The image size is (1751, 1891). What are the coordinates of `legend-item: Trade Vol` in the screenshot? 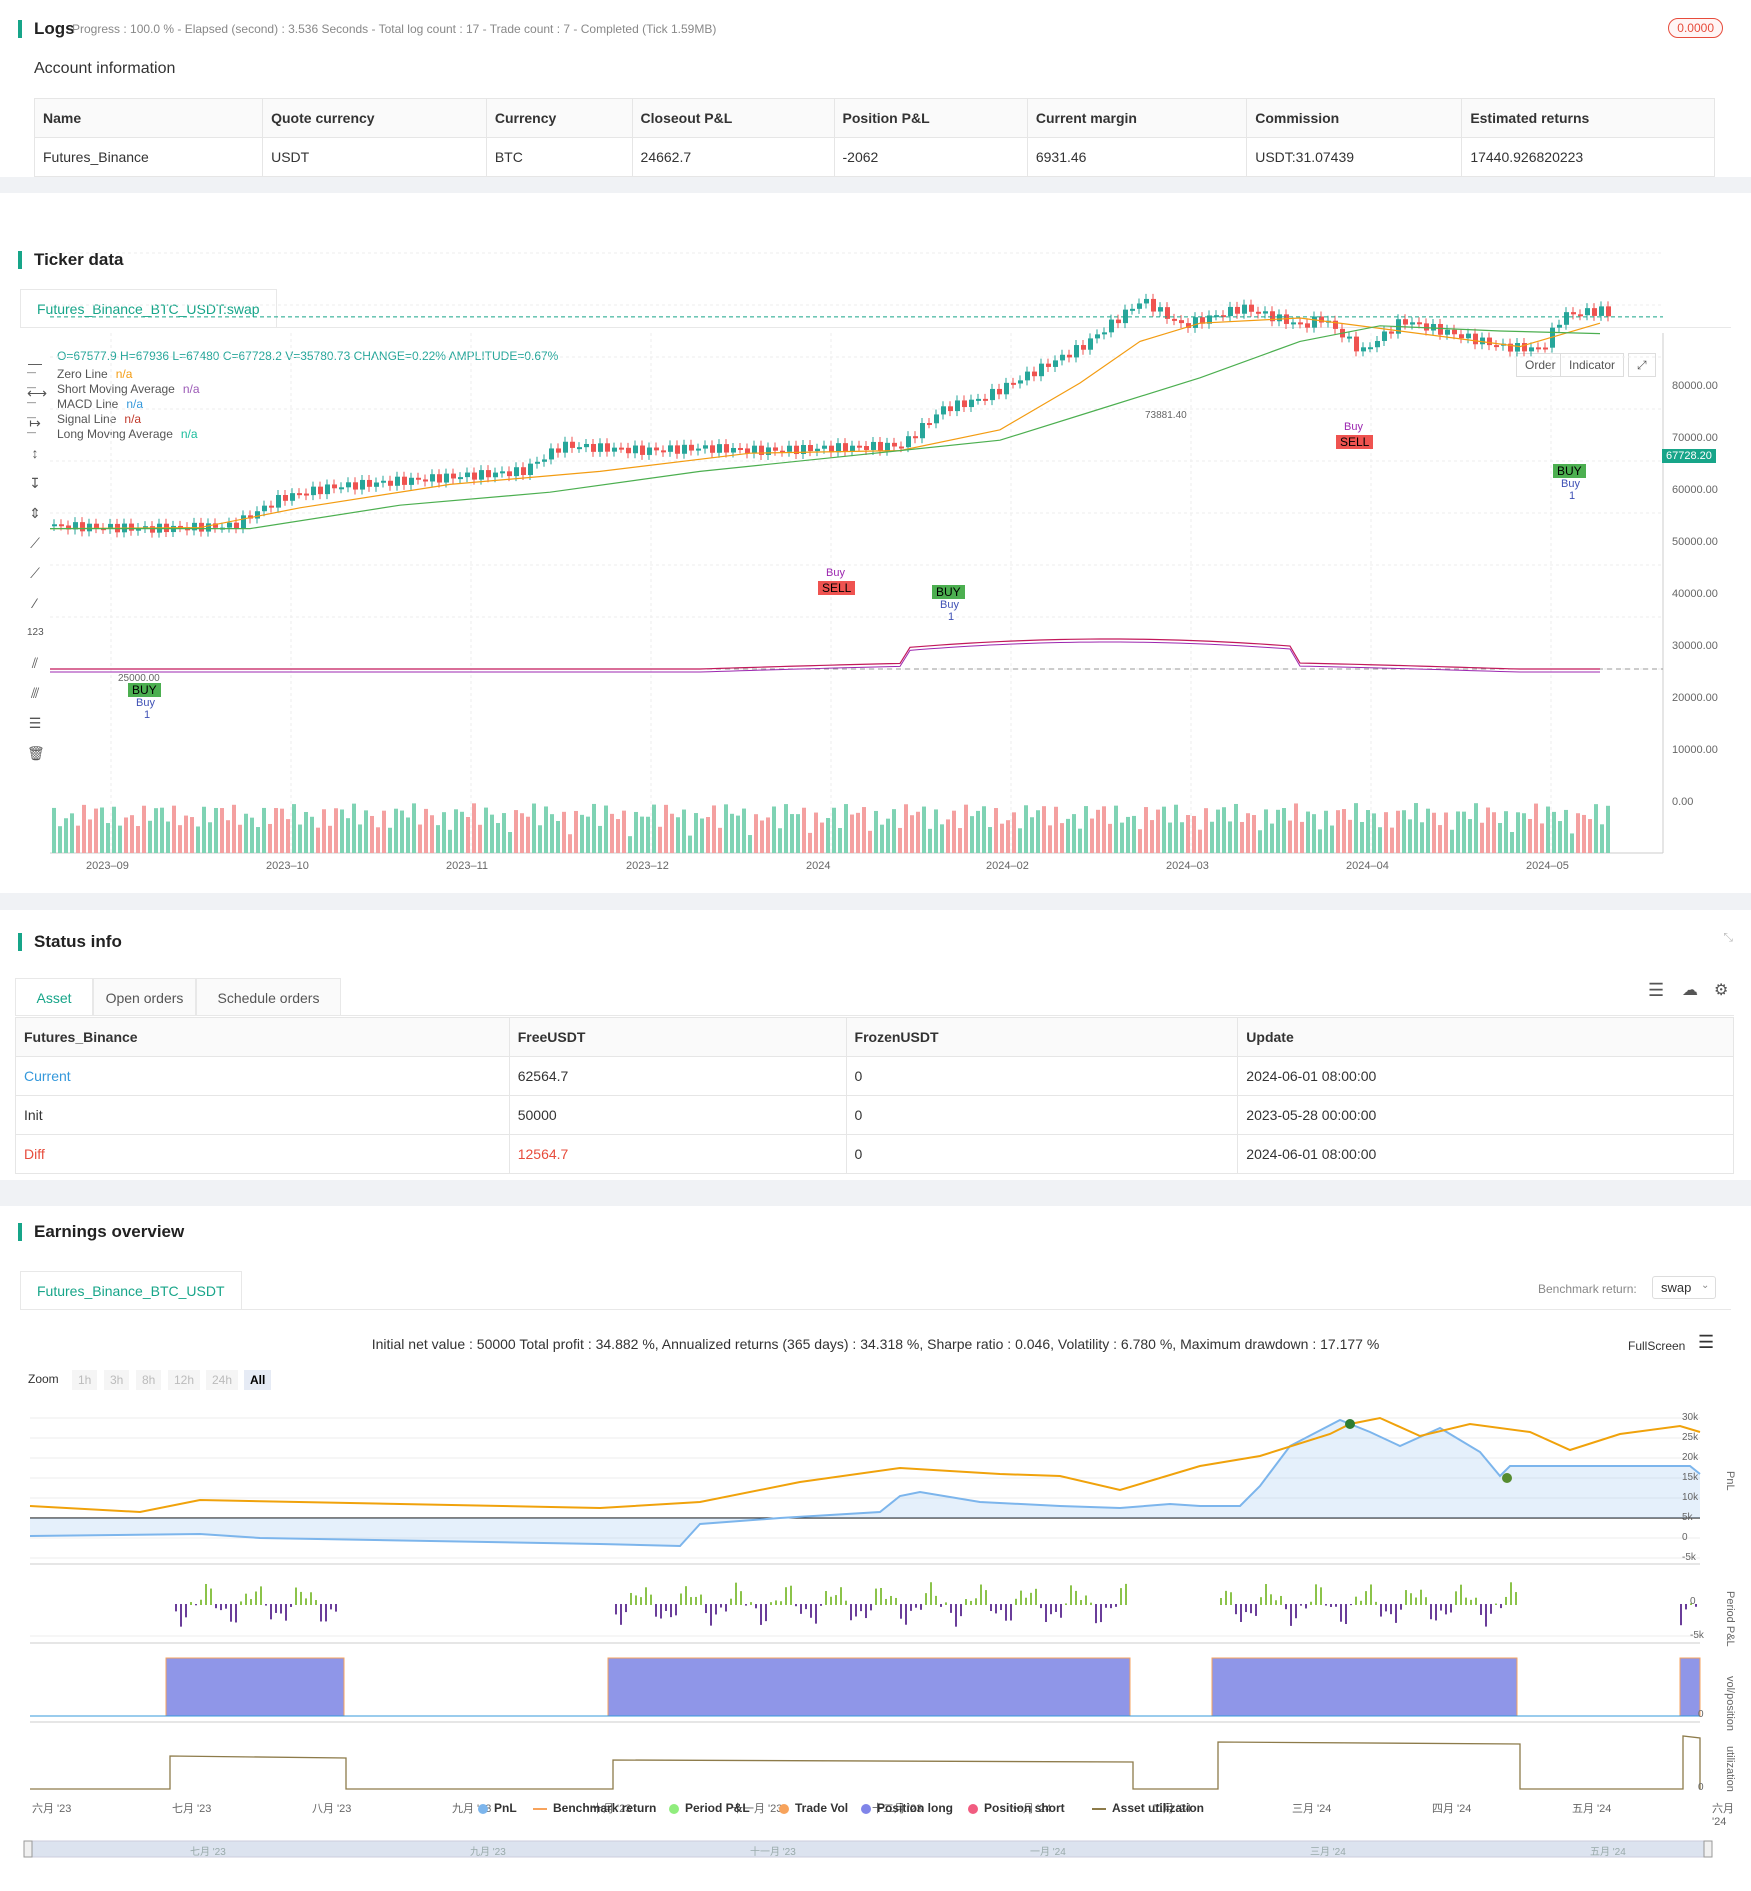 It's located at (813, 1808).